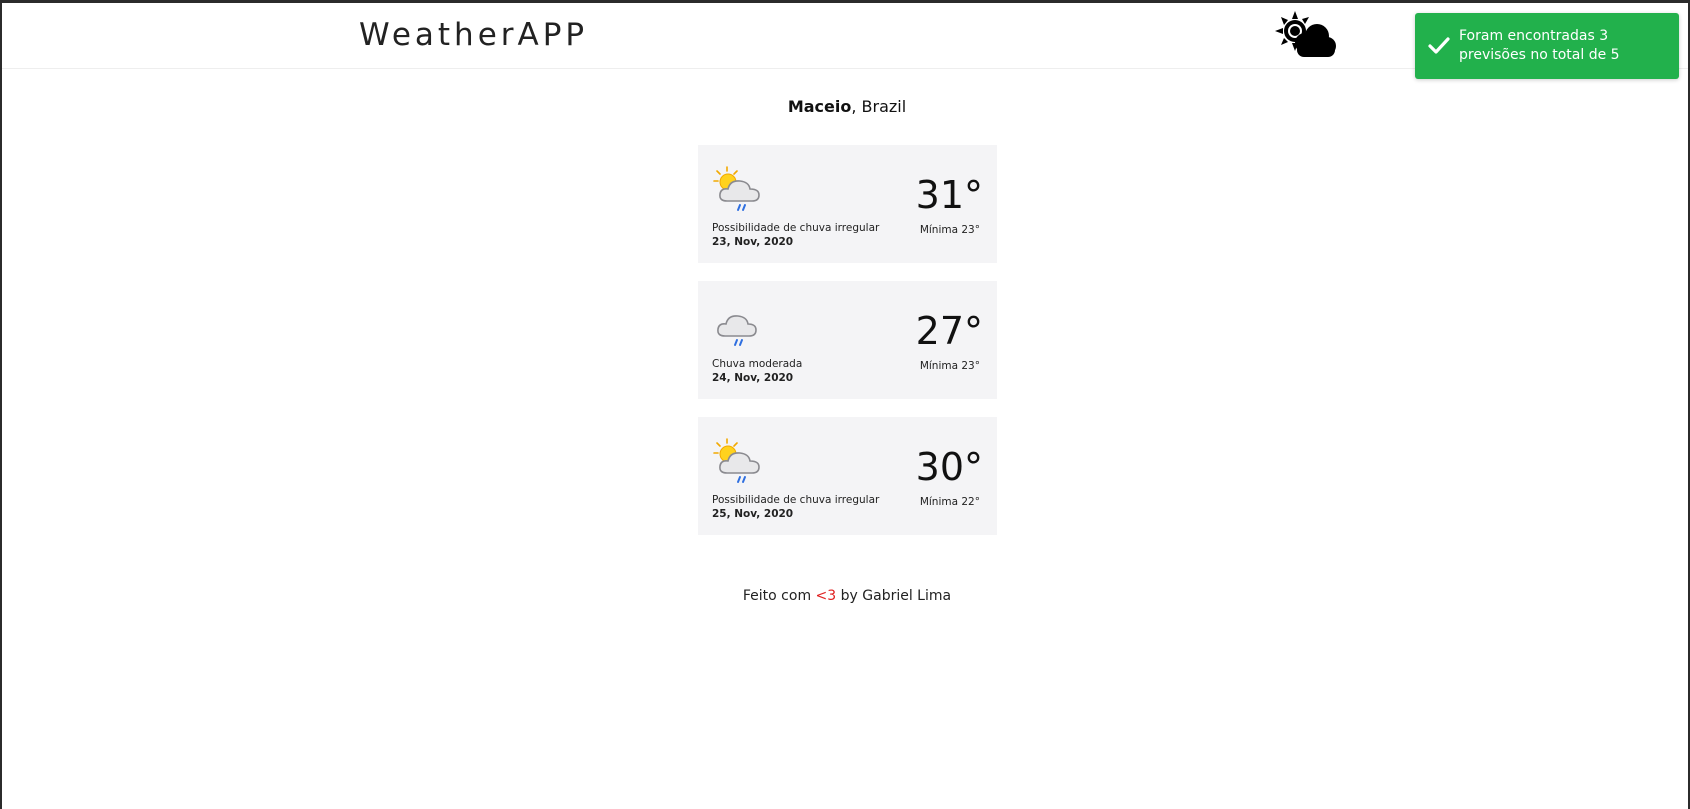  I want to click on forecast-max-temp: 31°, so click(949, 195).